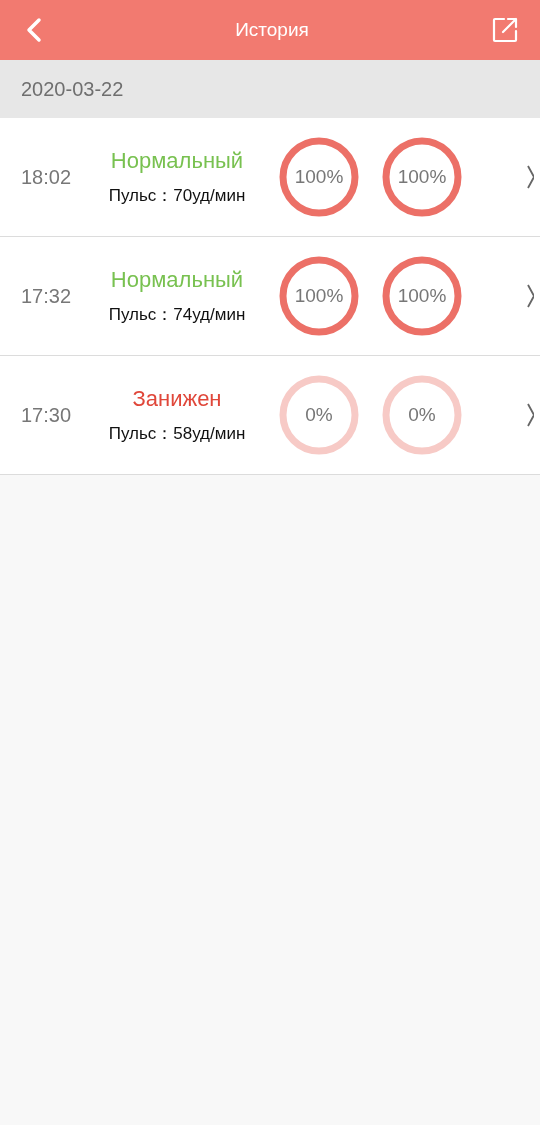  I want to click on back-icon, so click(34, 30).